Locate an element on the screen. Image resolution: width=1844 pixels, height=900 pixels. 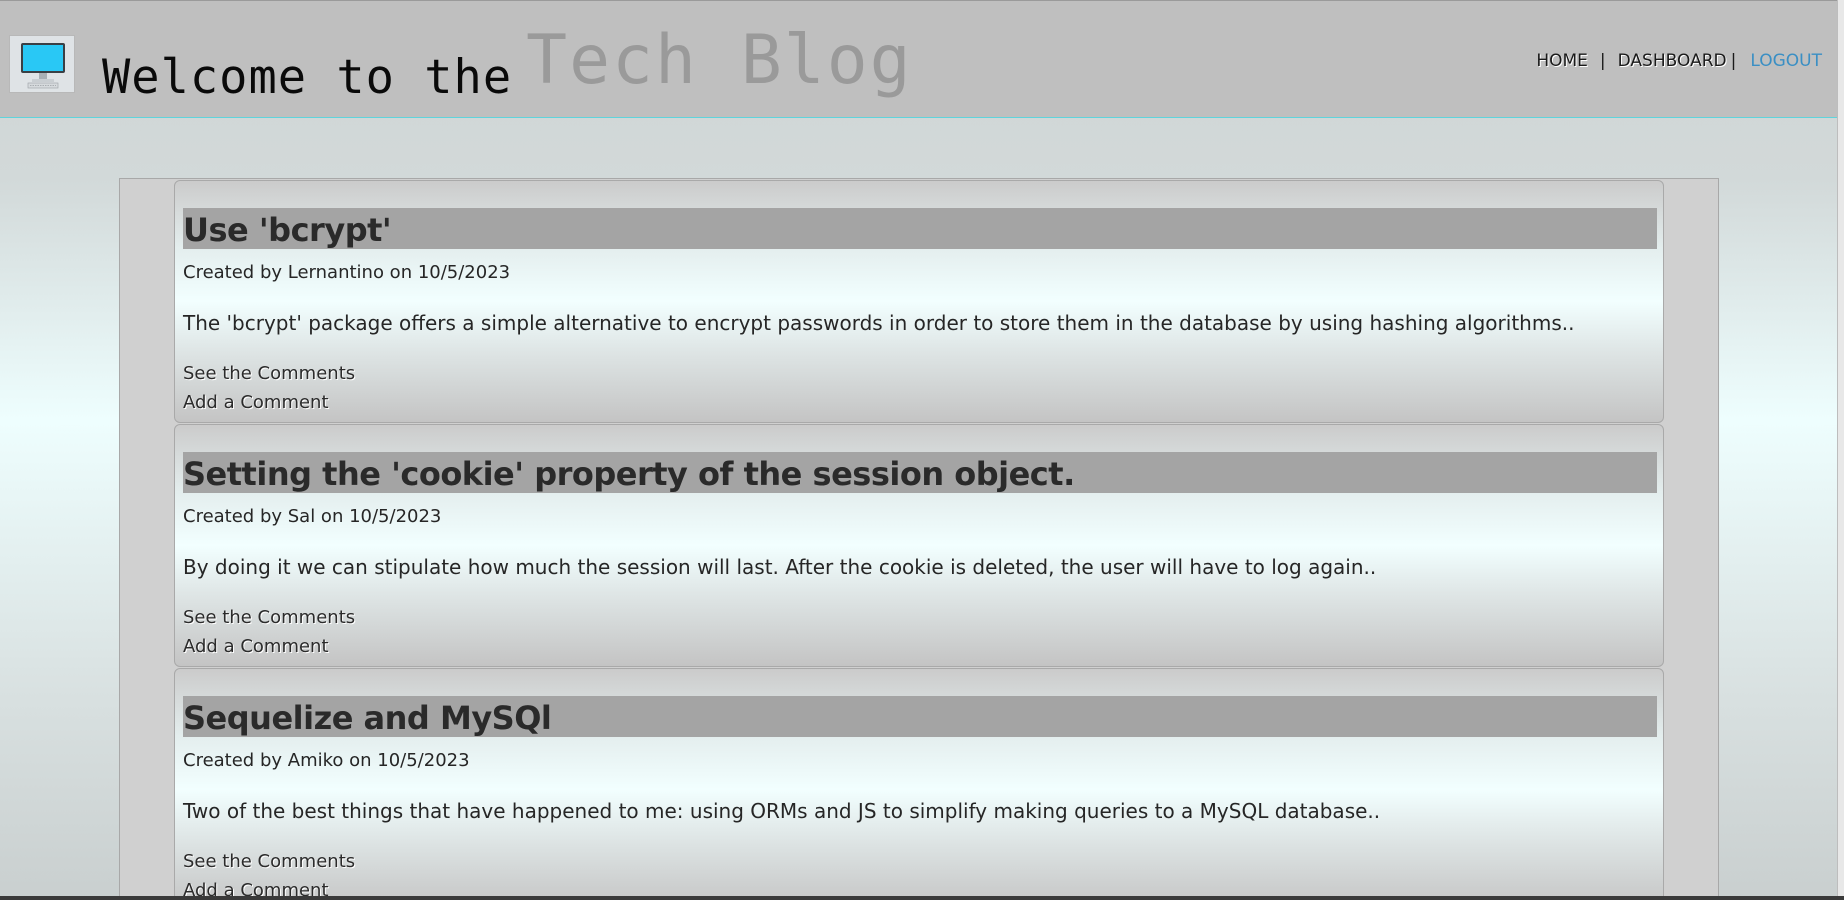
page-title: Welcome to the Tech Blog is located at coordinates (507, 65).